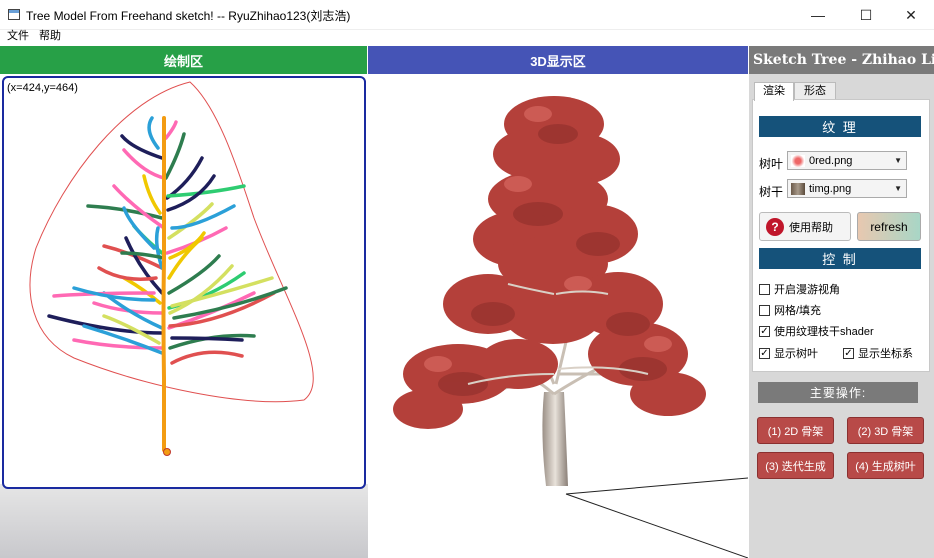  Describe the element at coordinates (824, 332) in the screenshot. I see `shader-label: 使用纹理枝干shader` at that location.